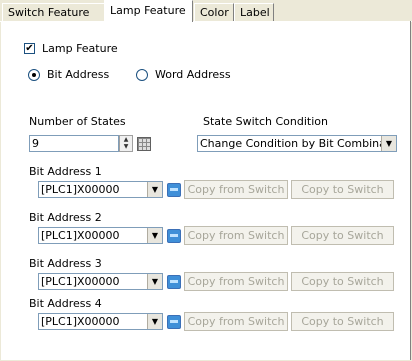  Describe the element at coordinates (65, 263) in the screenshot. I see `bit-address-3-label: Bit Address 3` at that location.